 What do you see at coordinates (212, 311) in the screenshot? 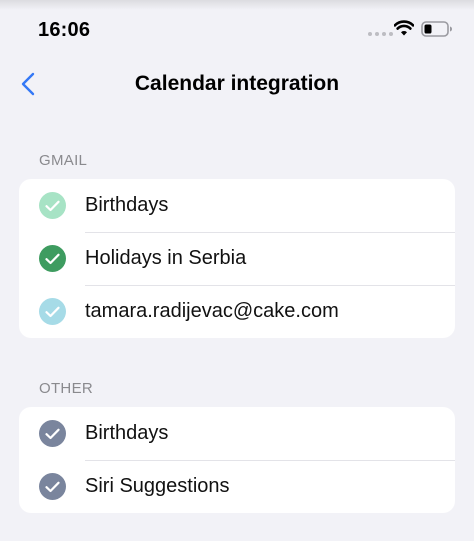
I see `calendar-row-label: tamara.radijevac@cake.com` at bounding box center [212, 311].